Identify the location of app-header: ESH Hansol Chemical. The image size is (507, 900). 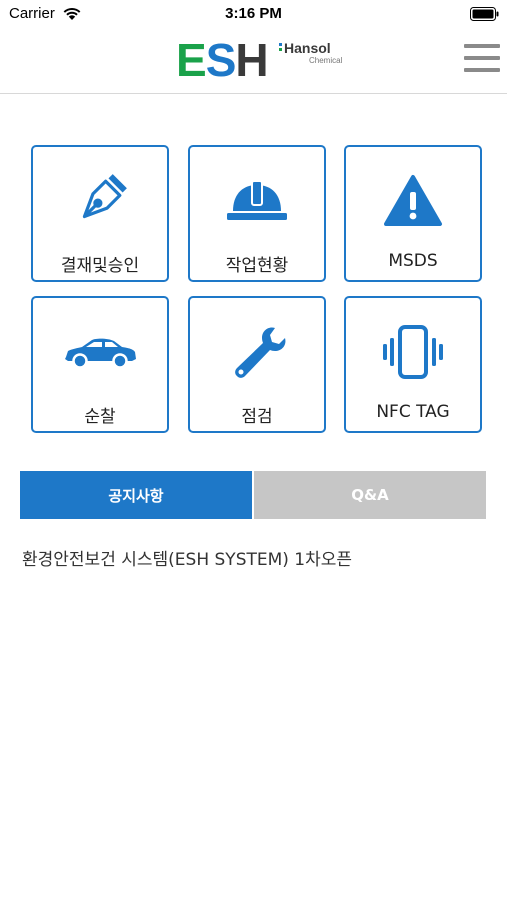
(253, 61).